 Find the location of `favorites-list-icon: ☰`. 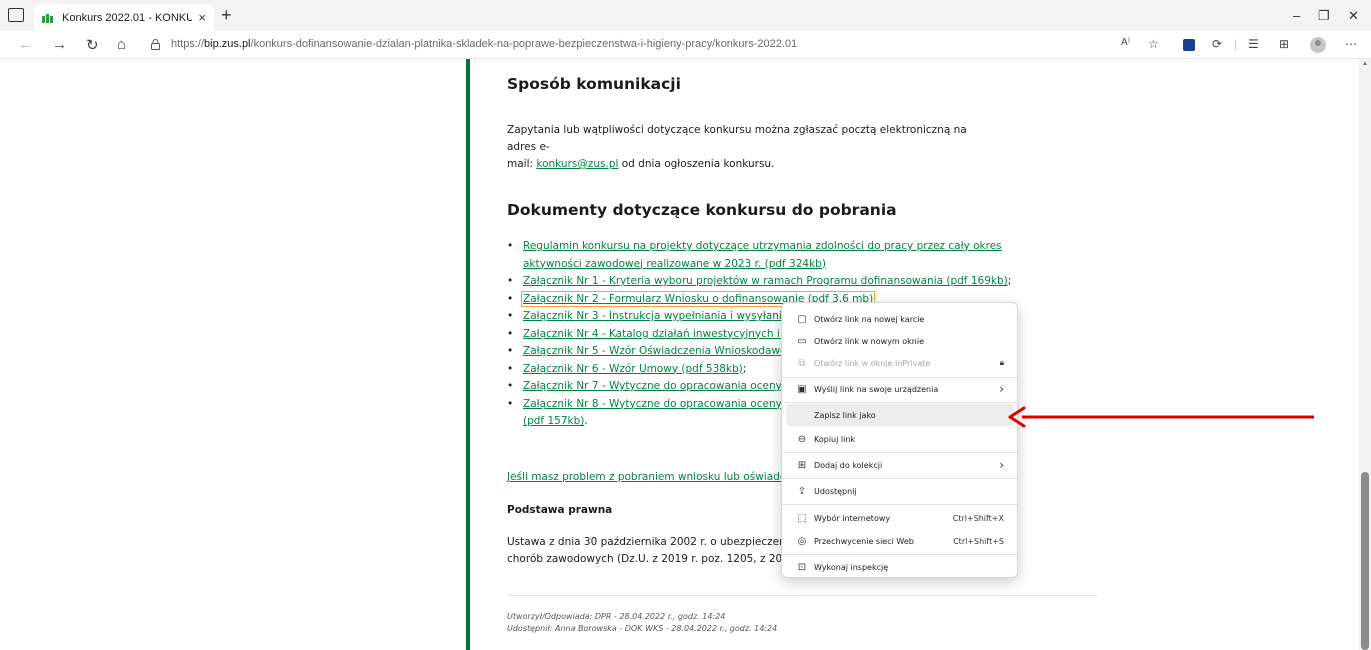

favorites-list-icon: ☰ is located at coordinates (1253, 44).